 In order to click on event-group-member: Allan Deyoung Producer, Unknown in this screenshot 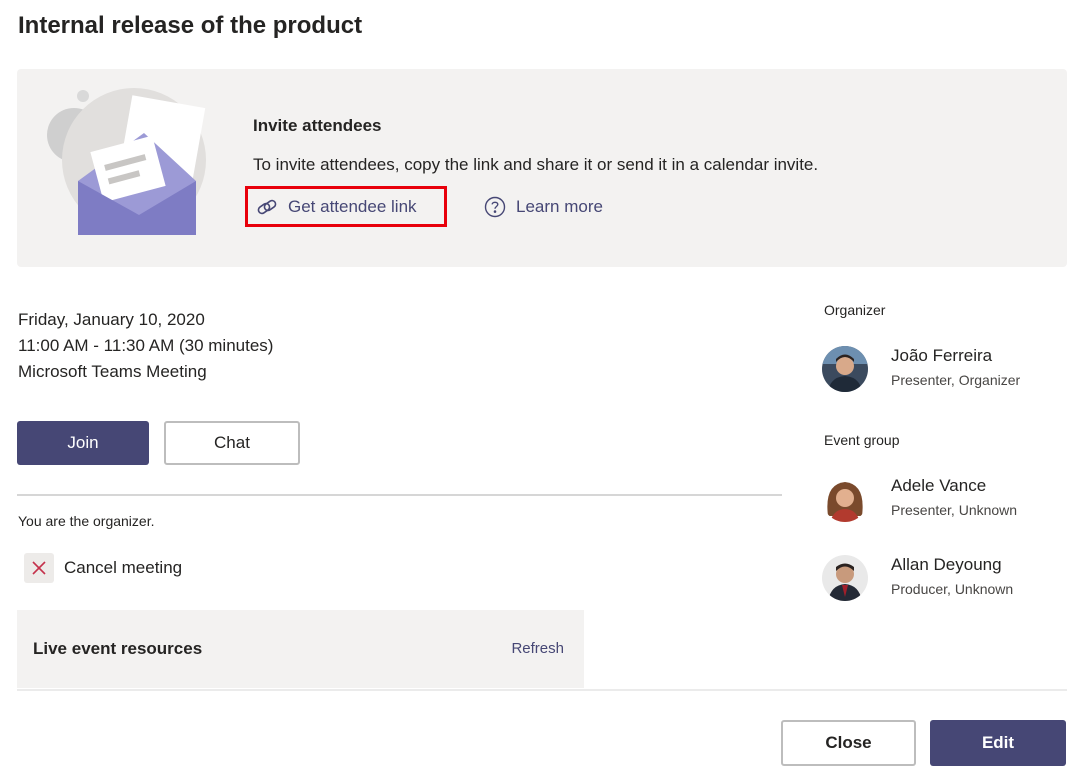, I will do `click(942, 580)`.